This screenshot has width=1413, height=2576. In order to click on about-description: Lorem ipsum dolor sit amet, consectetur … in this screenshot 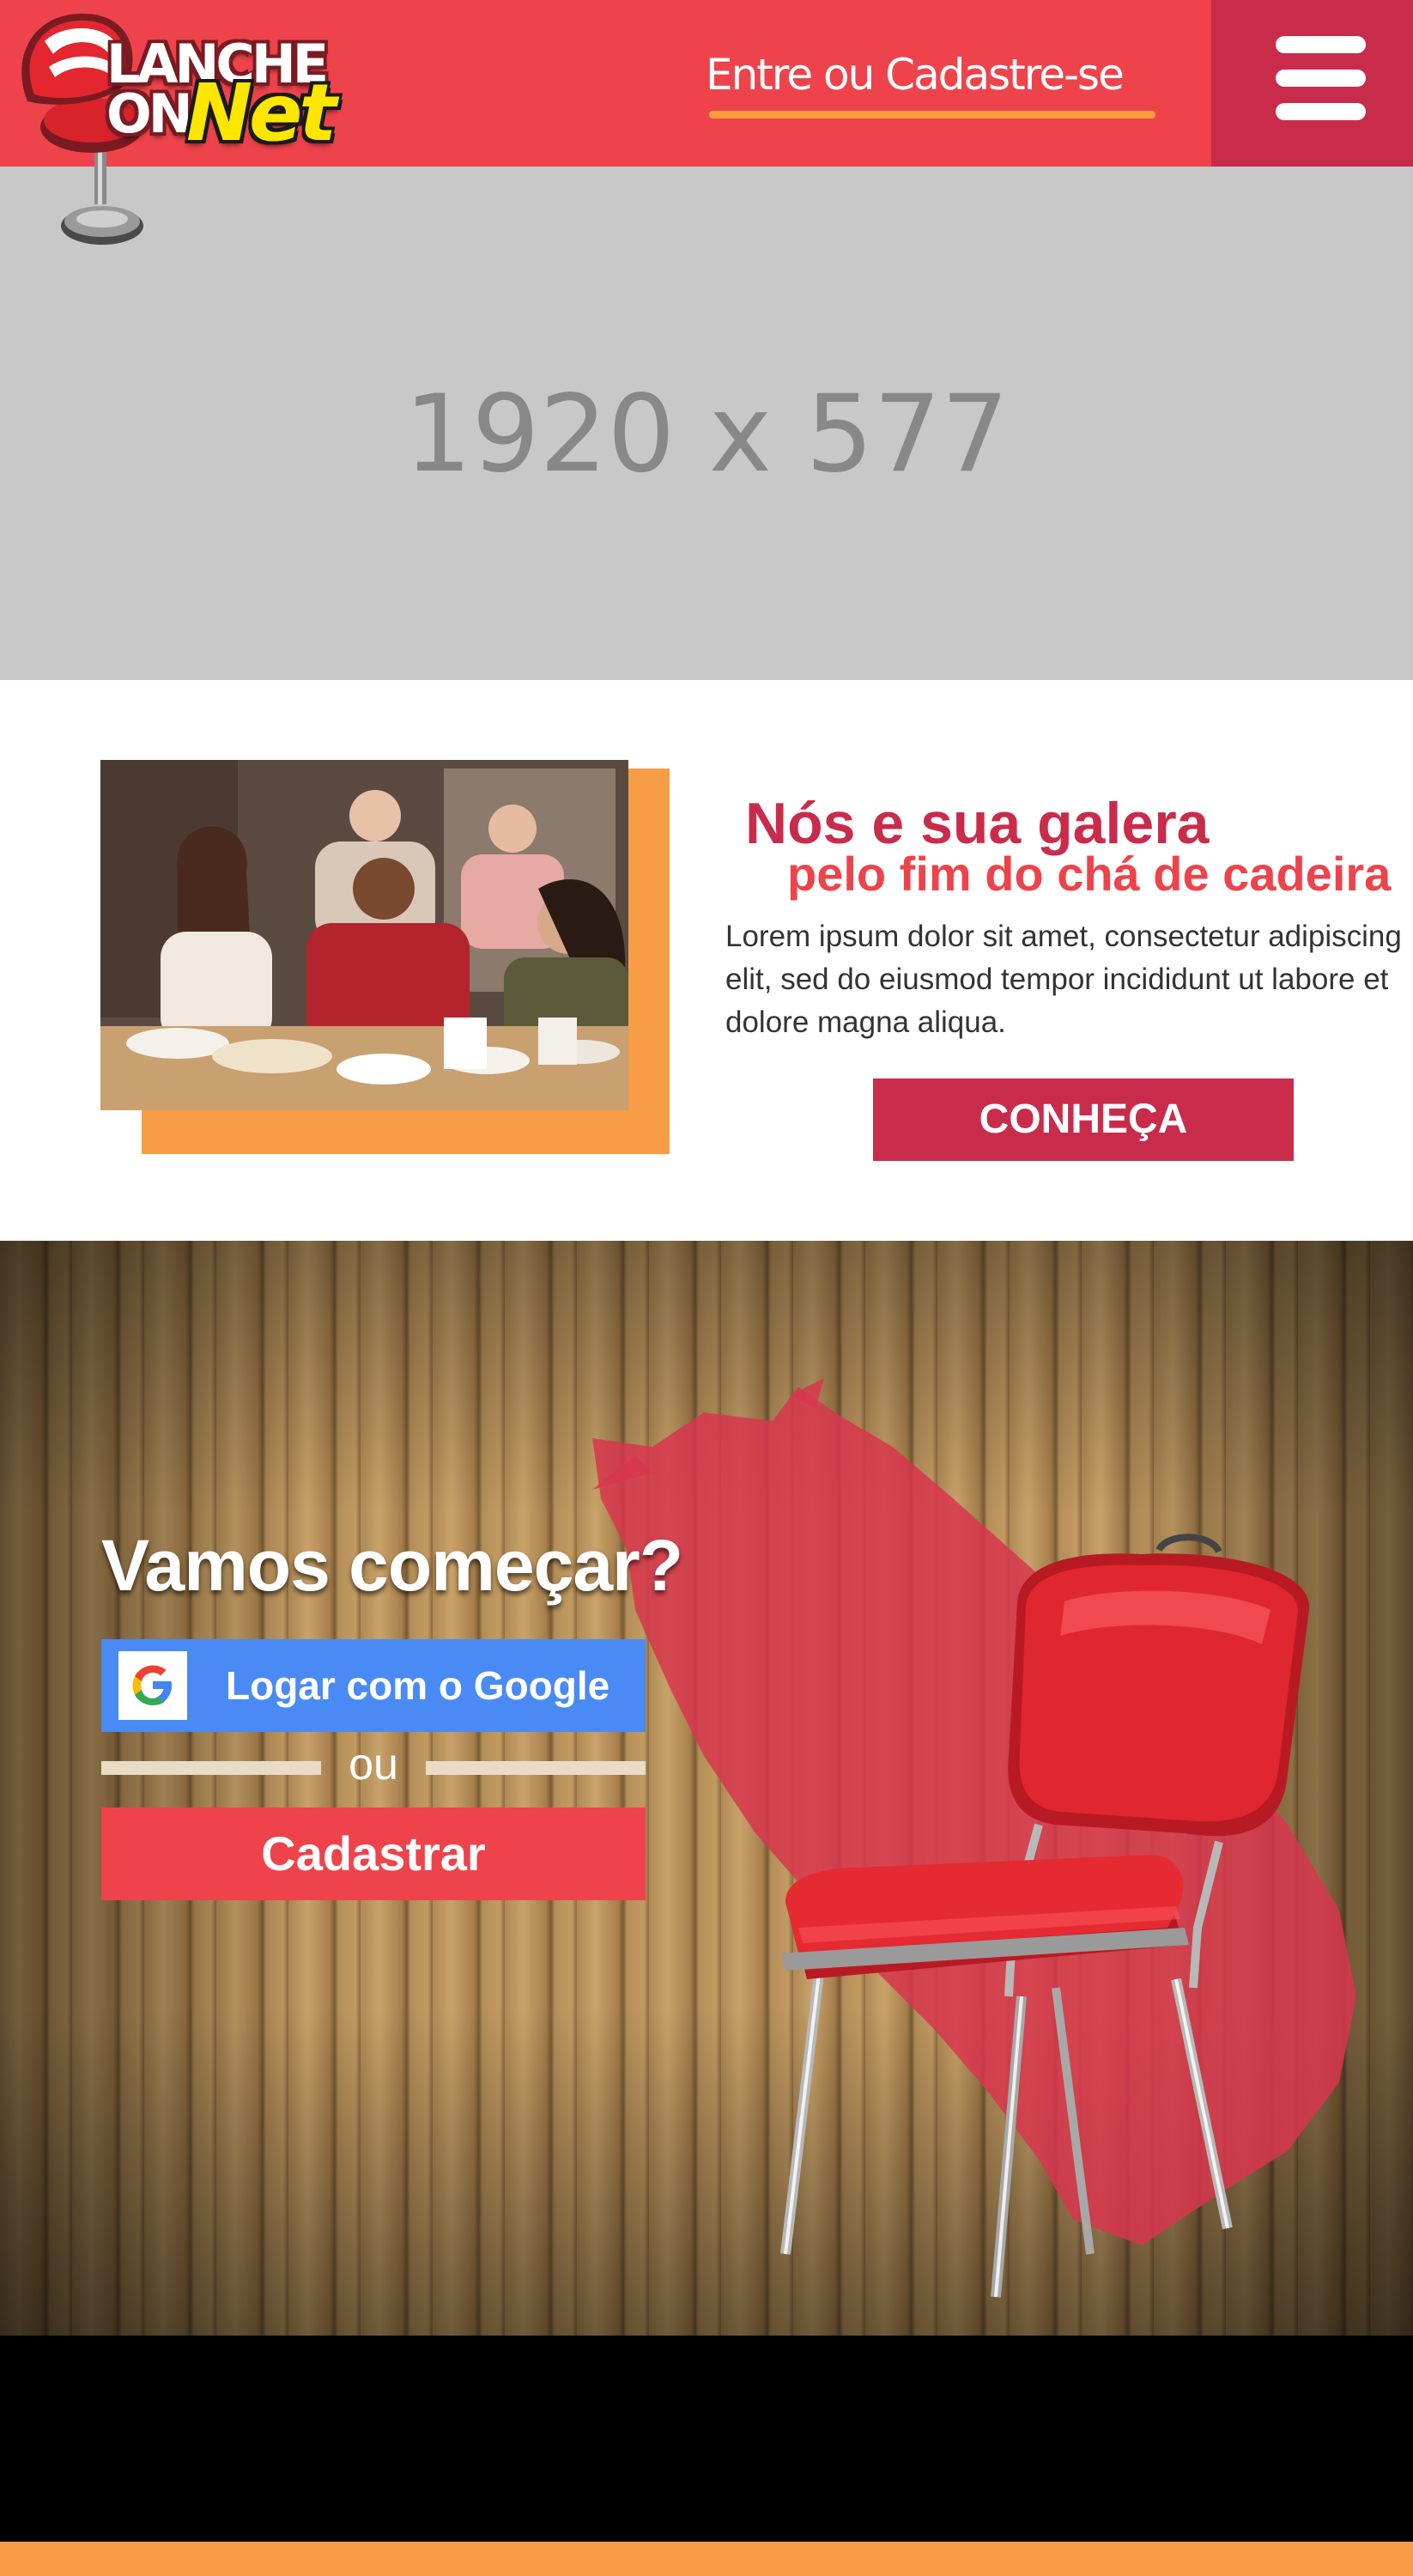, I will do `click(1063, 980)`.